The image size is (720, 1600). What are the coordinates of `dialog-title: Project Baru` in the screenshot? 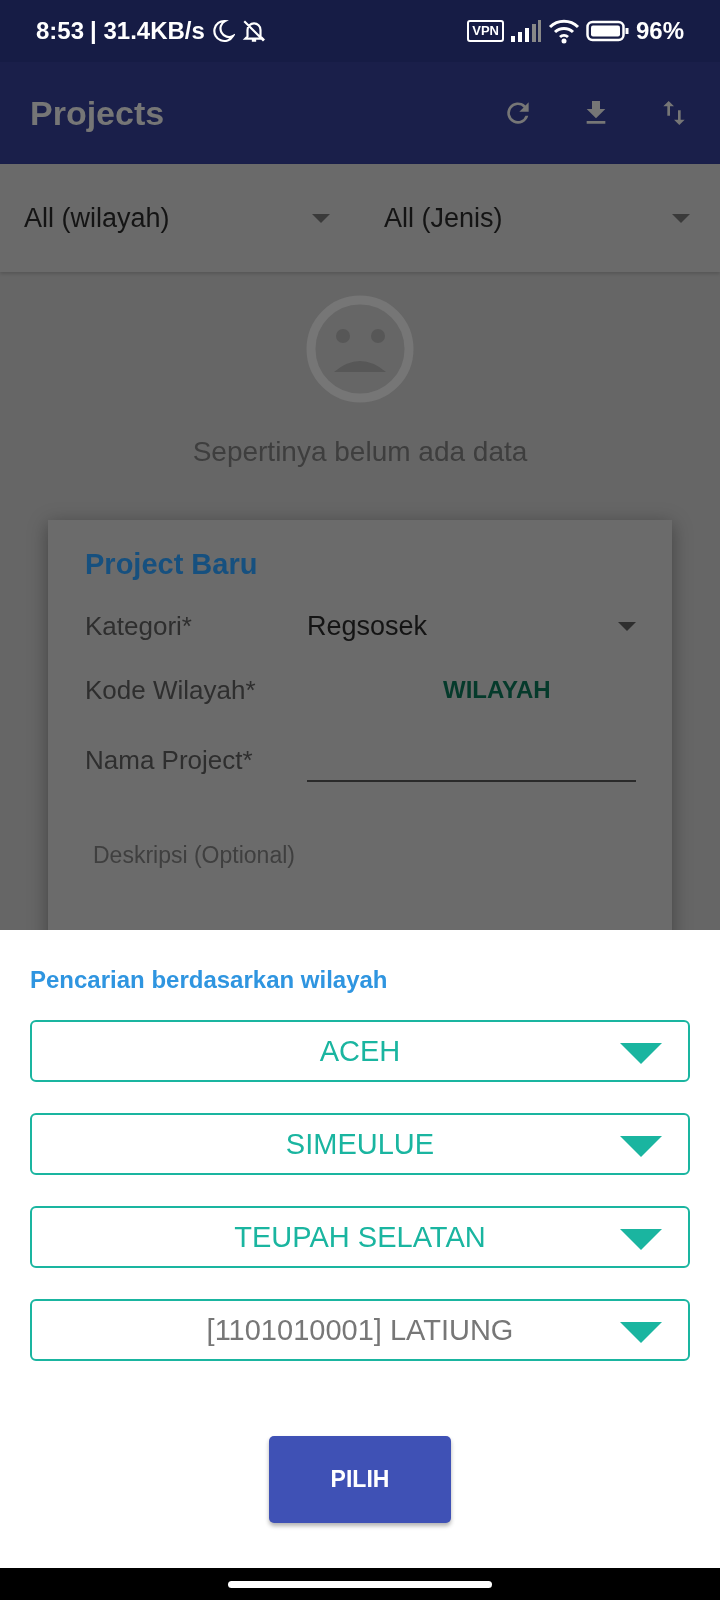 It's located at (172, 564).